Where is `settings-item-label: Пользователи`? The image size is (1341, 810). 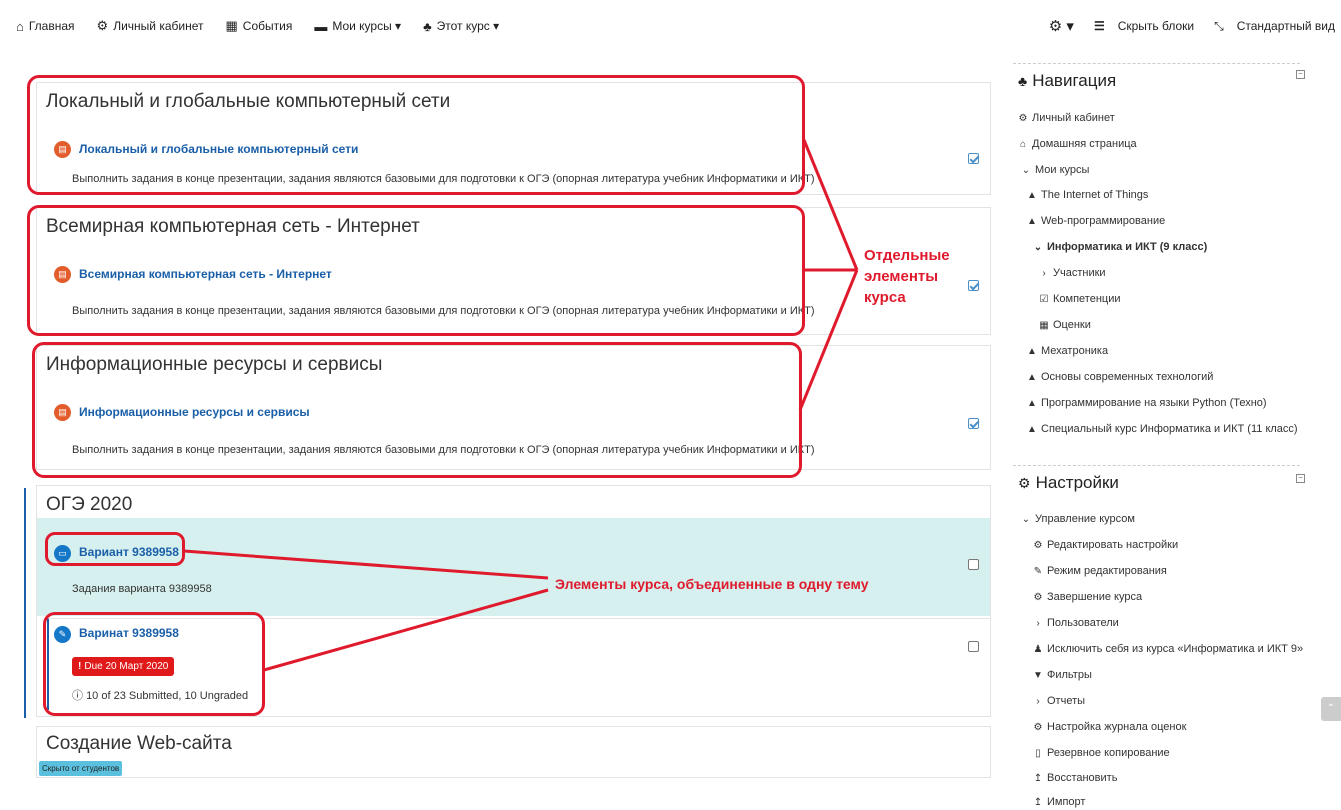 settings-item-label: Пользователи is located at coordinates (1083, 623).